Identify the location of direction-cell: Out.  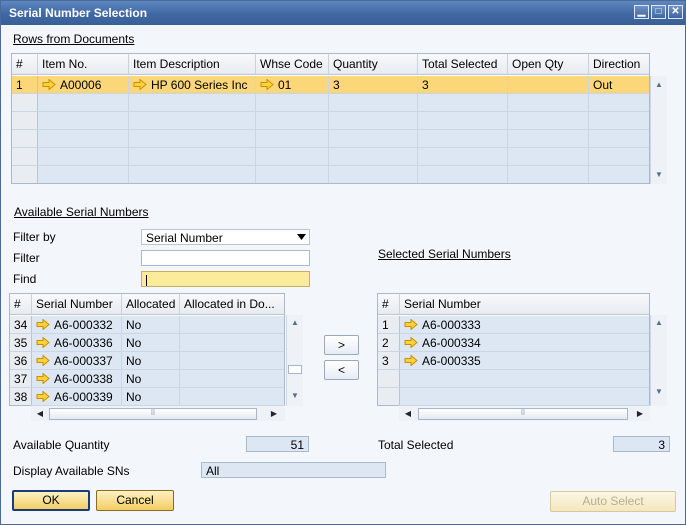
(619, 85).